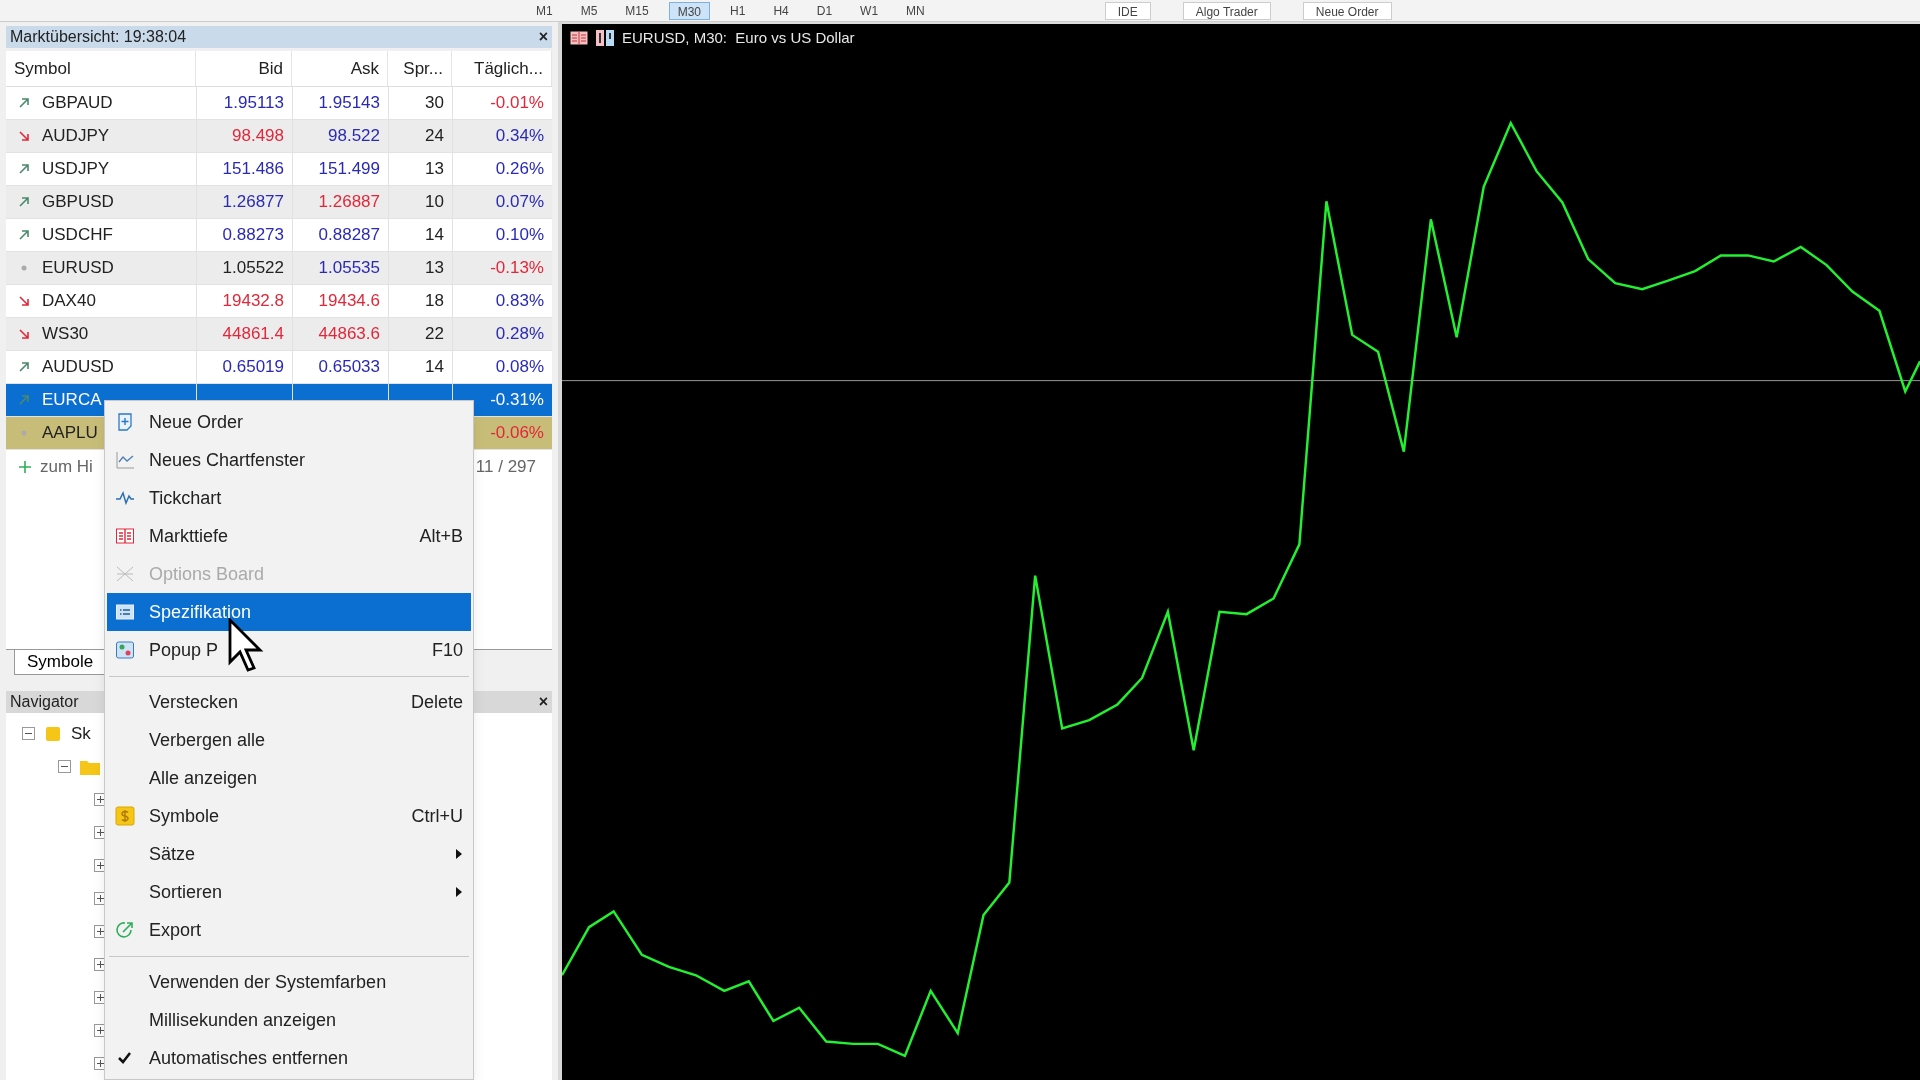  I want to click on quote-row: AUDUSD 0.65019 0.65033 14 0.08%, so click(279, 367).